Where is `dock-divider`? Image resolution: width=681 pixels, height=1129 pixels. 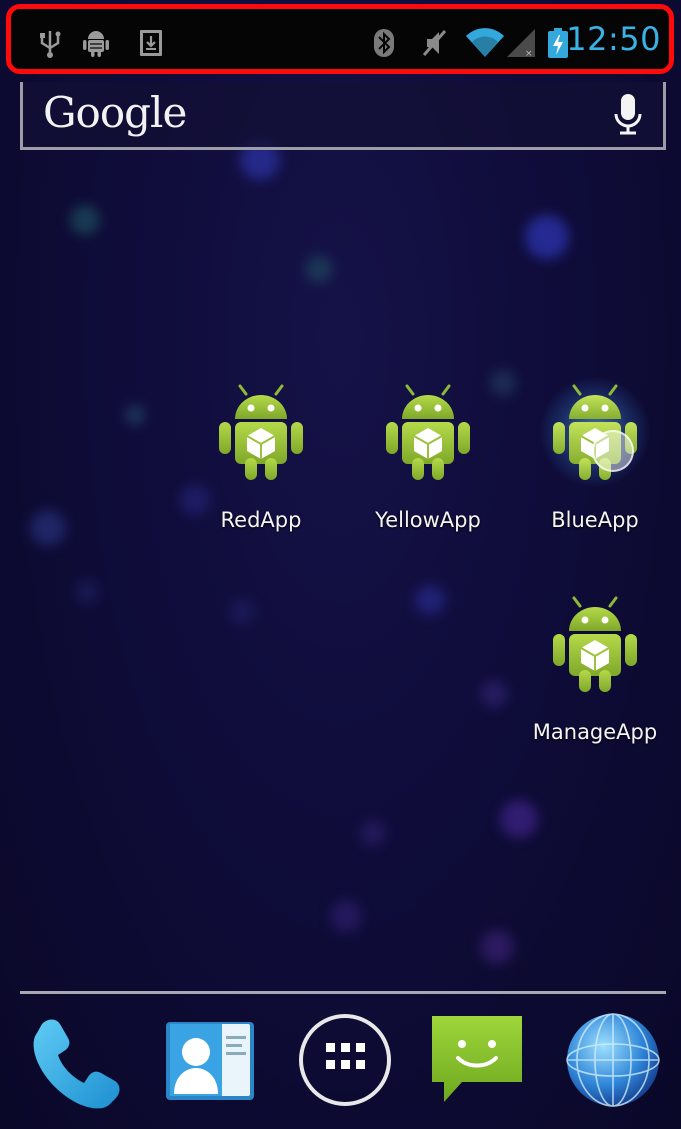 dock-divider is located at coordinates (343, 992).